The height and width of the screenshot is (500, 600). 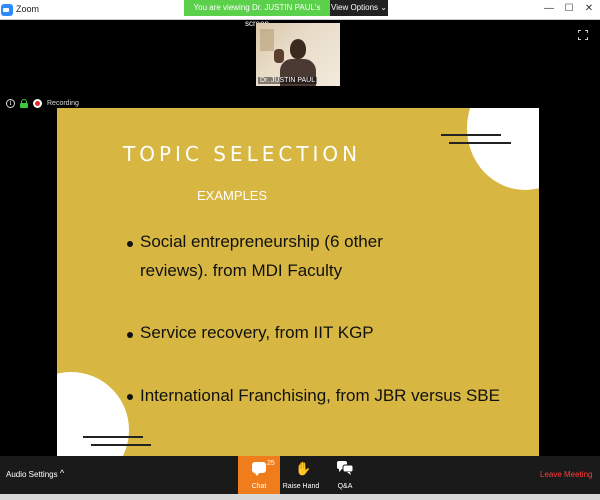 What do you see at coordinates (257, 332) in the screenshot?
I see `bullet-text: Service recovery, from IIT KGP` at bounding box center [257, 332].